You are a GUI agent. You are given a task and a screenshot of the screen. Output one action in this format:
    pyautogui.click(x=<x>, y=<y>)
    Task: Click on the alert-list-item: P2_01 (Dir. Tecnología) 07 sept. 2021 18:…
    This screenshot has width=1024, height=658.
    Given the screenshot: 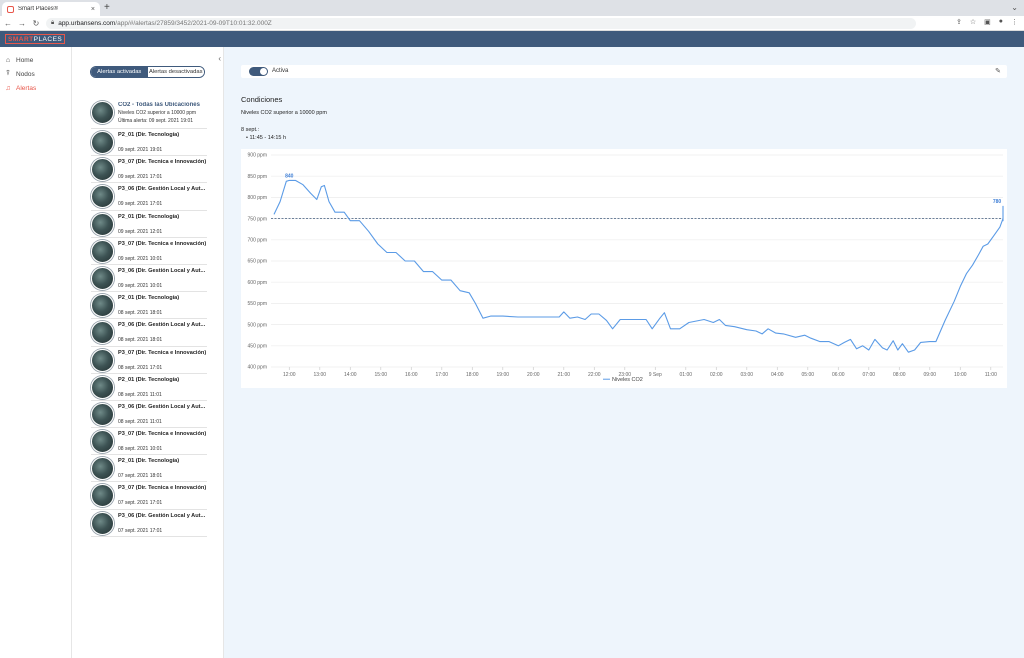 What is the action you would take?
    pyautogui.click(x=149, y=469)
    